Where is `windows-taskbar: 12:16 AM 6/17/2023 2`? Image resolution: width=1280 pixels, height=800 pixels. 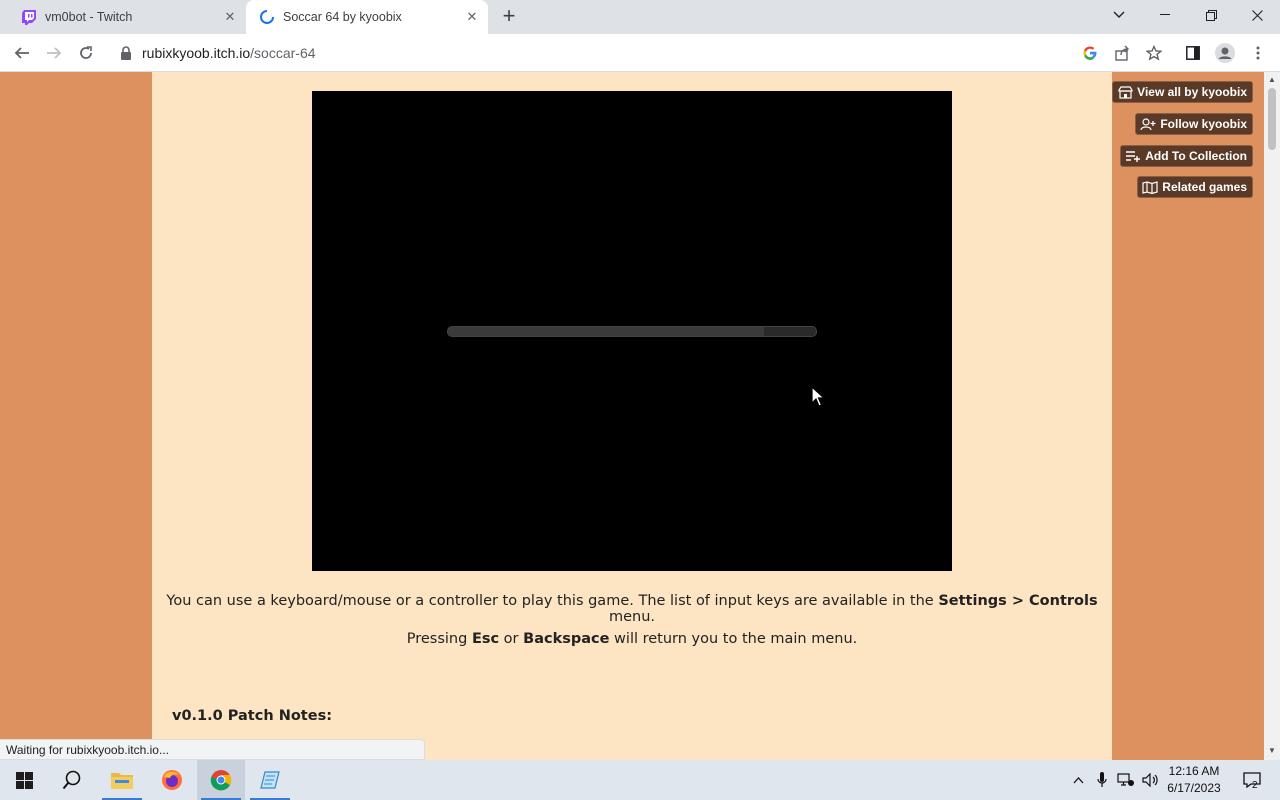
windows-taskbar: 12:16 AM 6/17/2023 2 is located at coordinates (640, 780).